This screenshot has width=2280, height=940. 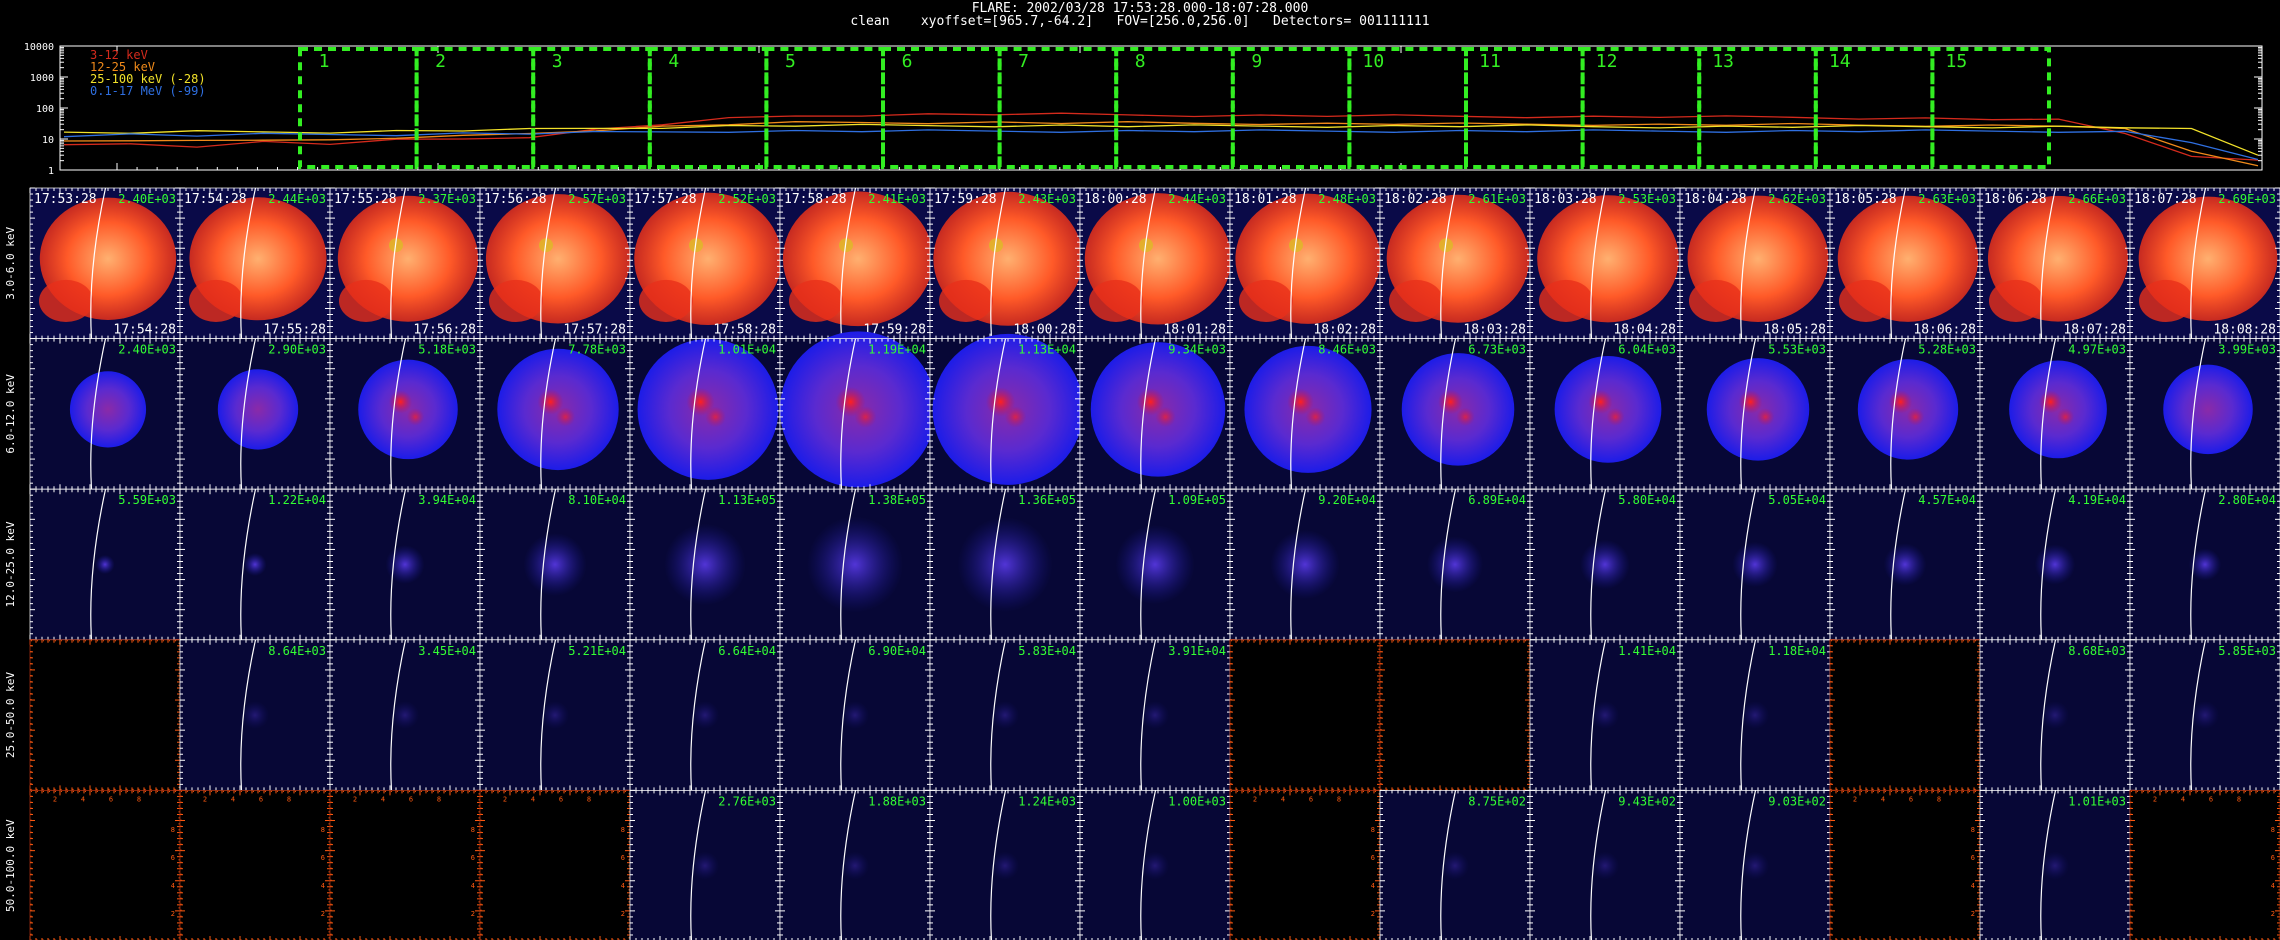 What do you see at coordinates (1310, 263) in the screenshot?
I see `image-cell: 2.48E+0318:01:2818:02:2810` at bounding box center [1310, 263].